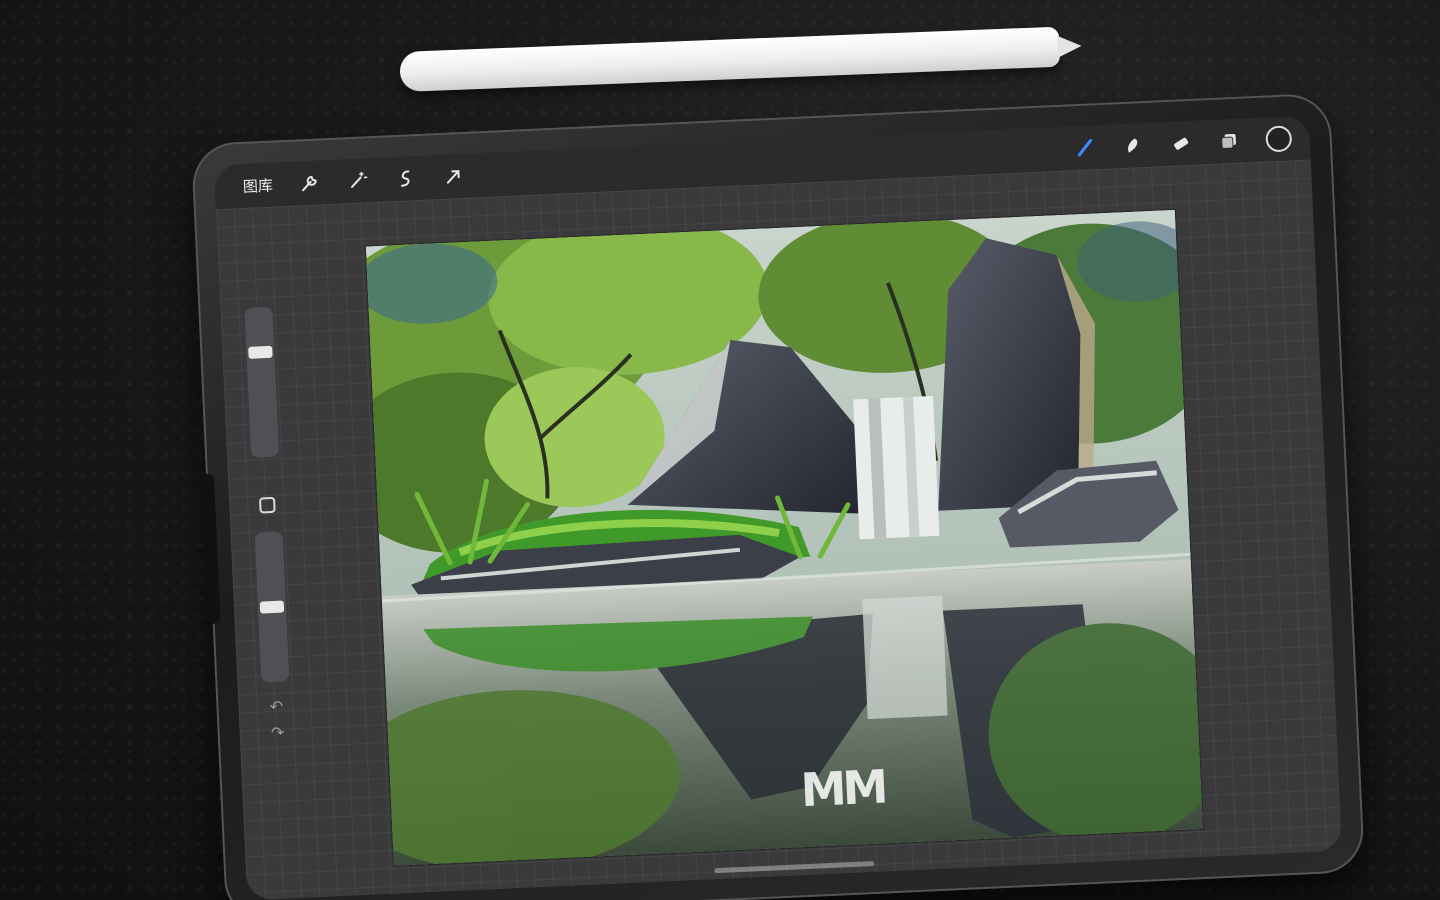  What do you see at coordinates (309, 182) in the screenshot?
I see `wrench-icon` at bounding box center [309, 182].